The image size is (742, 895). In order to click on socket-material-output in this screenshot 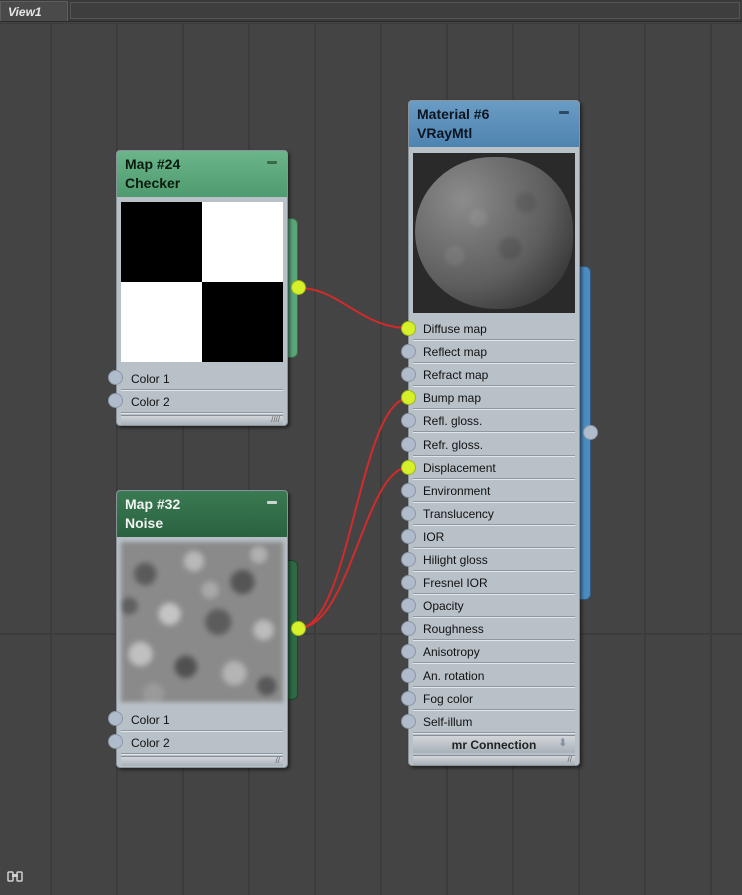, I will do `click(590, 432)`.